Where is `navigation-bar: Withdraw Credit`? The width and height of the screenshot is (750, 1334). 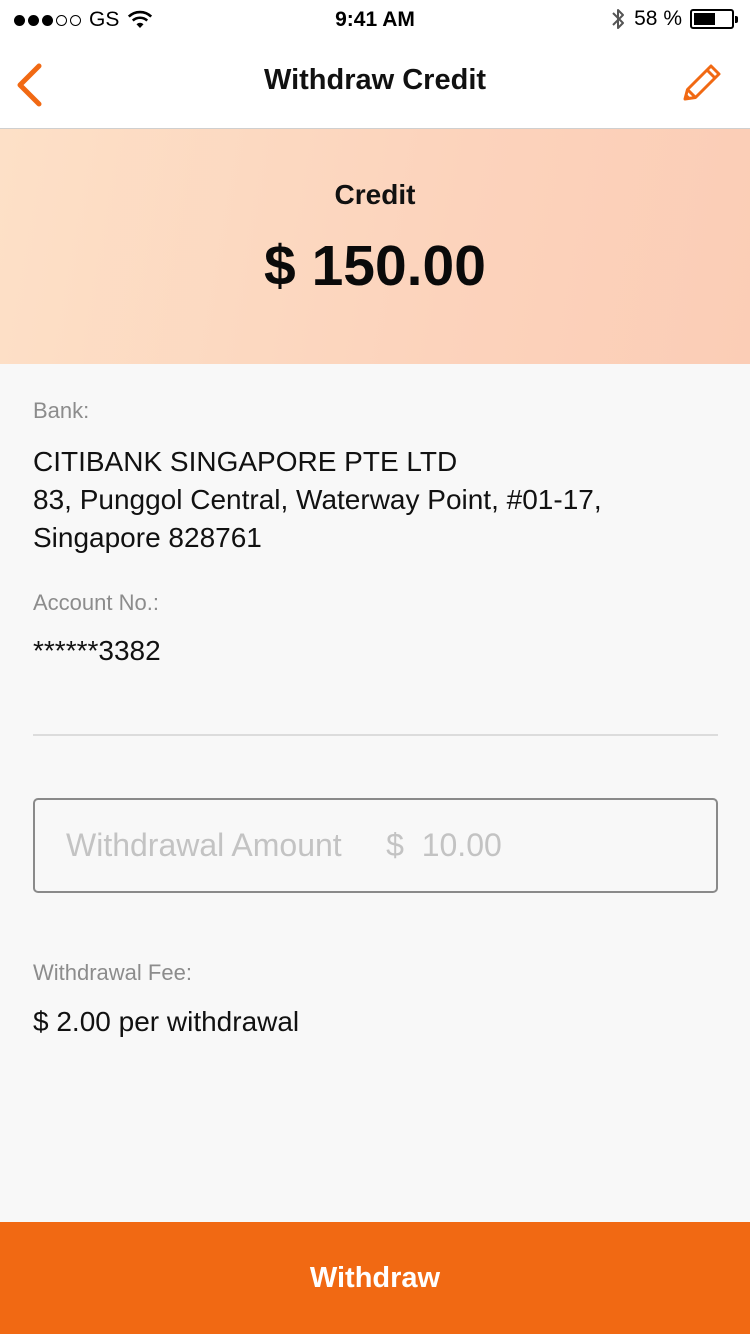 navigation-bar: Withdraw Credit is located at coordinates (375, 84).